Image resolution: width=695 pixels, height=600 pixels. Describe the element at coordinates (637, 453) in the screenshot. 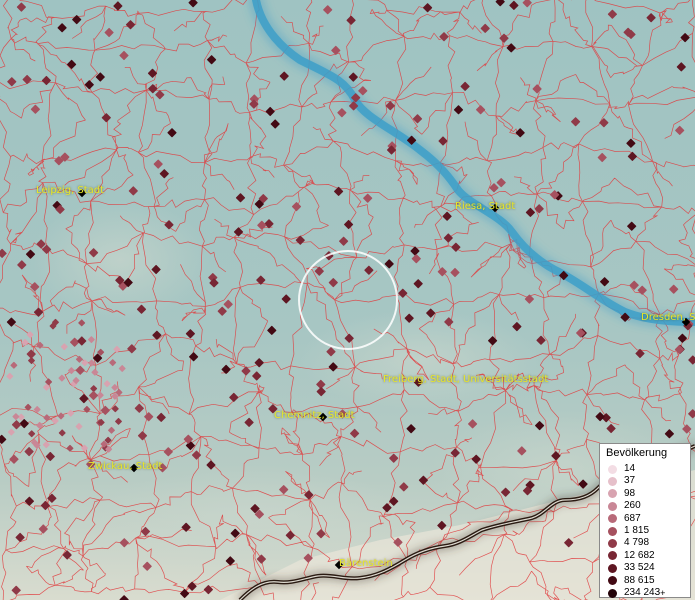

I see `legend-title: Bevölkerung` at that location.